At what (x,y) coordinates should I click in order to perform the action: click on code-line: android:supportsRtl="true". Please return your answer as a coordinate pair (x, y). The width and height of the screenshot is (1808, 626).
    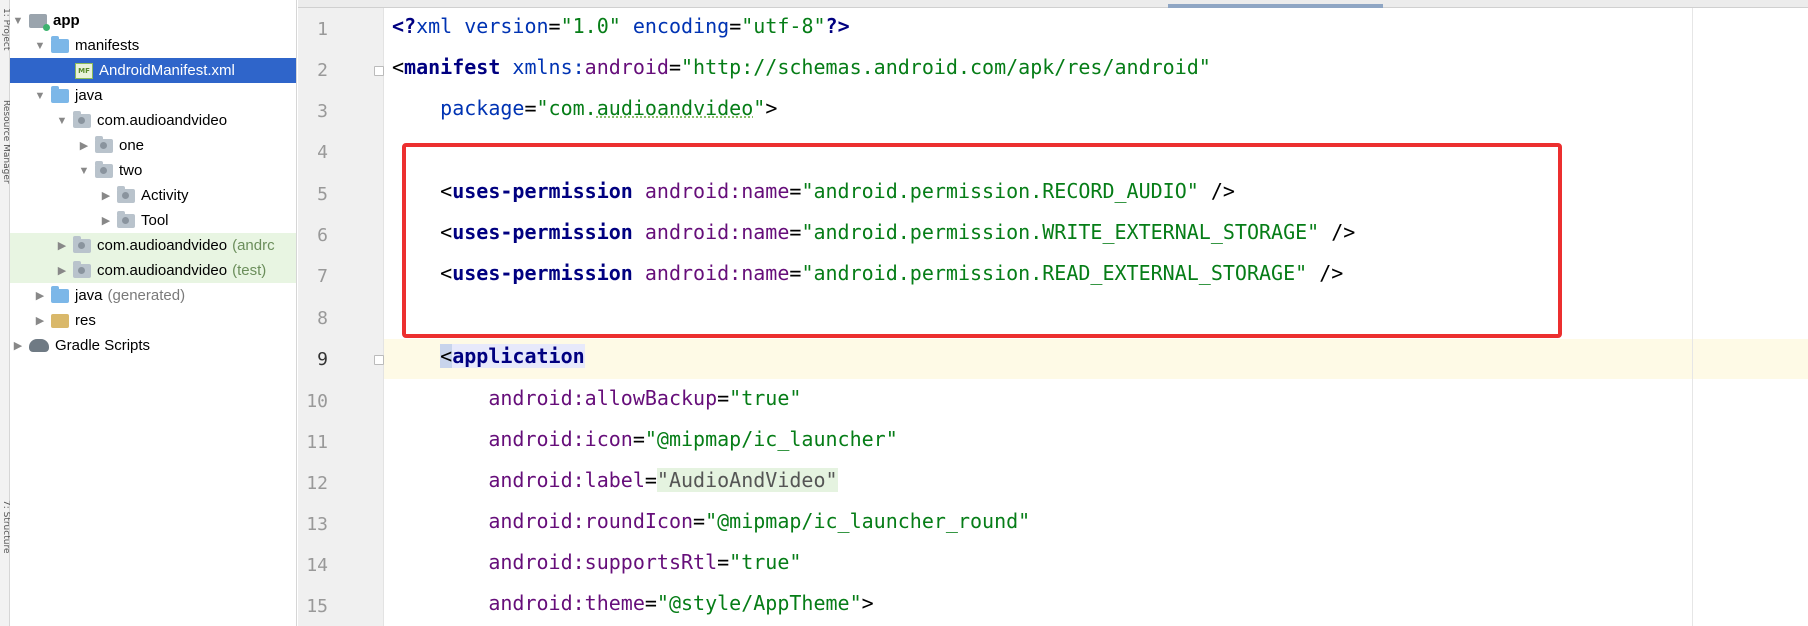
    Looking at the image, I should click on (645, 562).